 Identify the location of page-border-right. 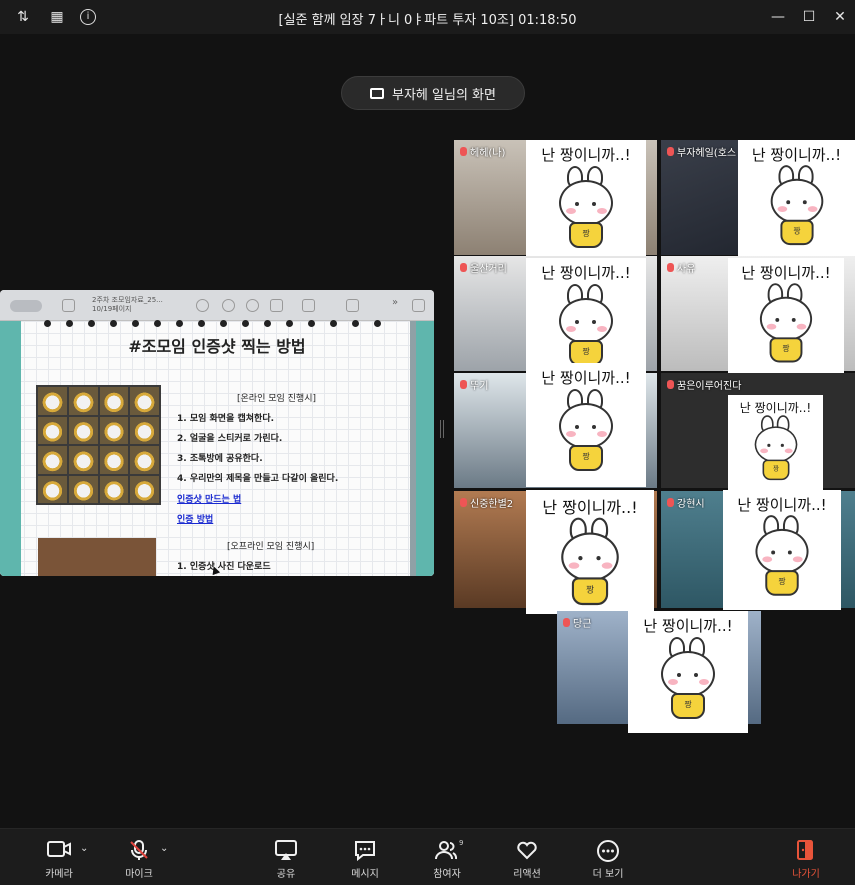
(425, 448).